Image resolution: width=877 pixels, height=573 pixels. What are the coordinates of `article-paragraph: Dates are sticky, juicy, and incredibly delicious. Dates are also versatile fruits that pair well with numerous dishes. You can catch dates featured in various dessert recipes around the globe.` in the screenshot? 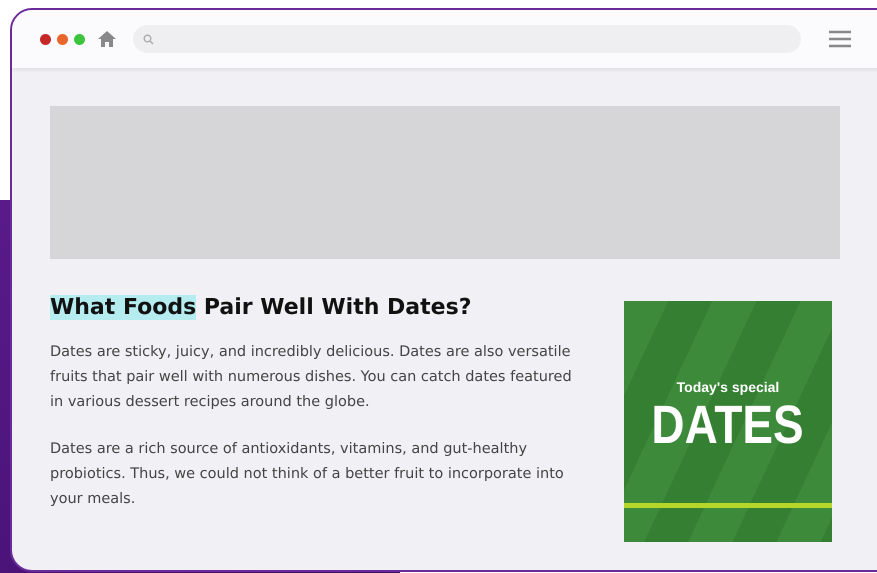 It's located at (311, 377).